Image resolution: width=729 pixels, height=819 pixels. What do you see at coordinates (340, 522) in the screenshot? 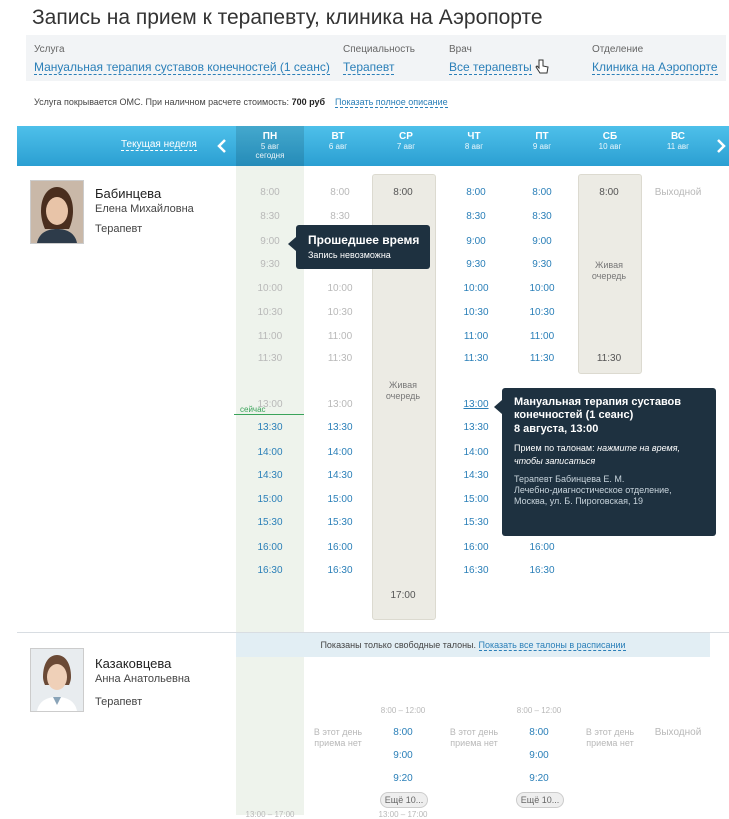
I see `tue-time-slot: 15:30` at bounding box center [340, 522].